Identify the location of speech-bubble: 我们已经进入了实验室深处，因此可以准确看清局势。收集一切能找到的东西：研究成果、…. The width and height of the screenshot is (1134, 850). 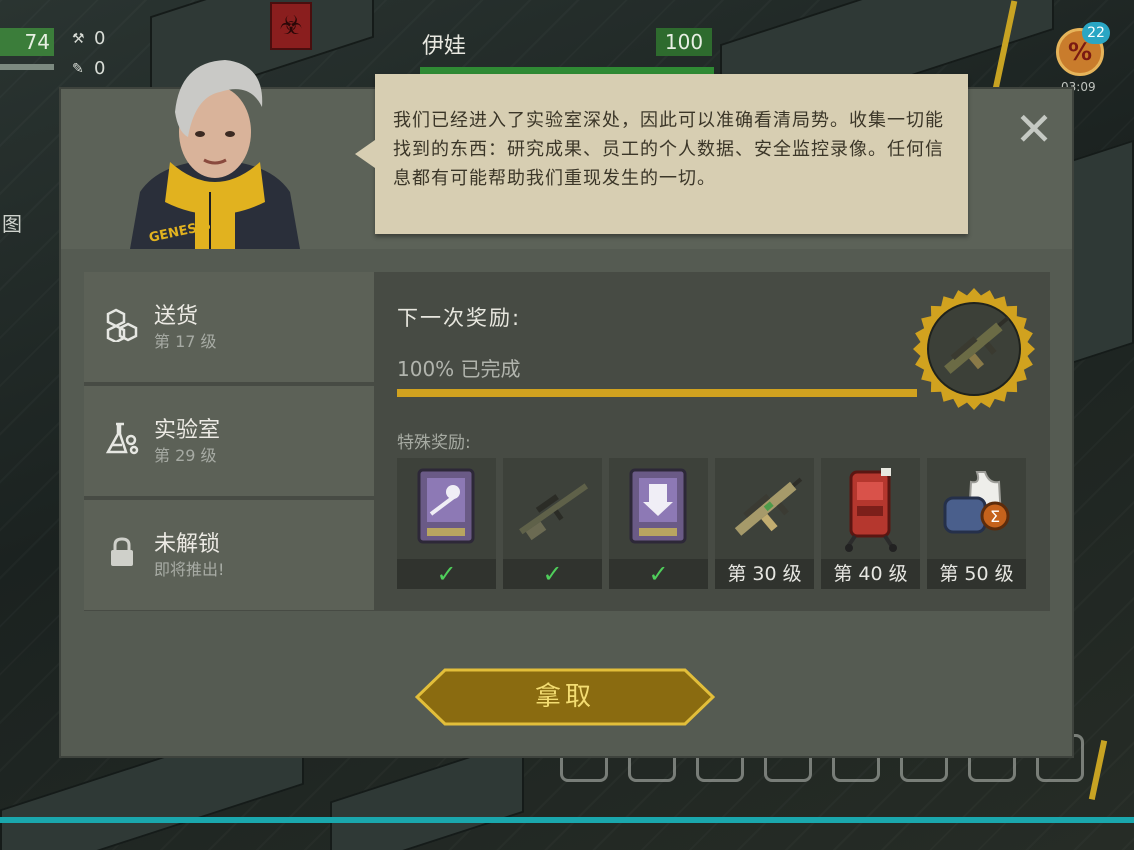
(661, 154).